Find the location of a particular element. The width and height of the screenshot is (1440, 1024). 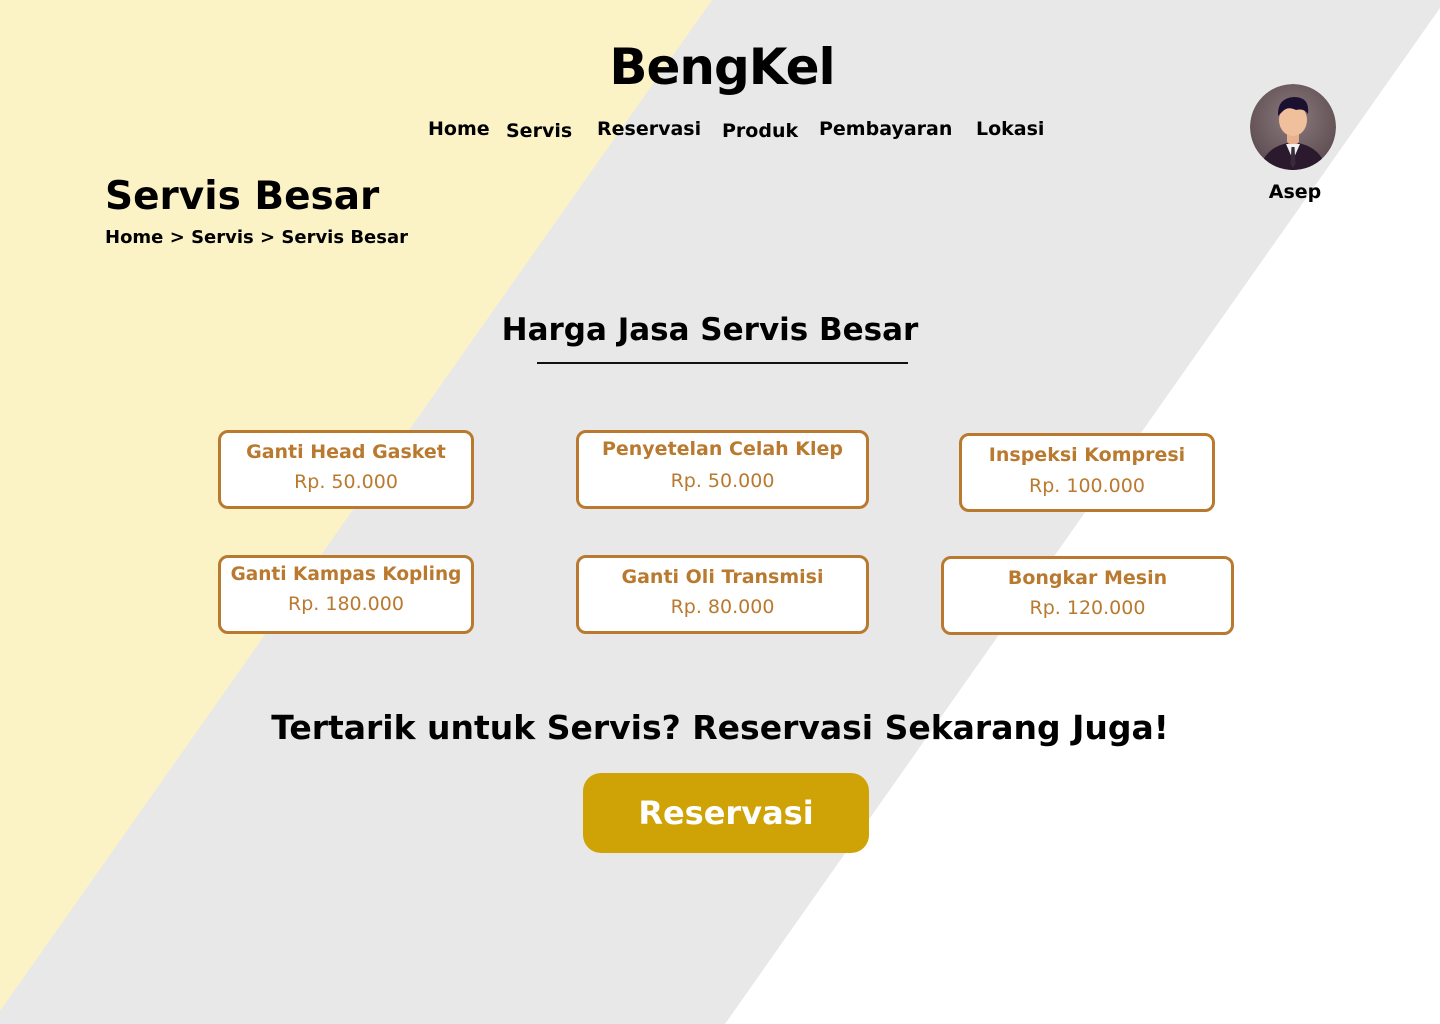

nav-home: Home is located at coordinates (459, 129).